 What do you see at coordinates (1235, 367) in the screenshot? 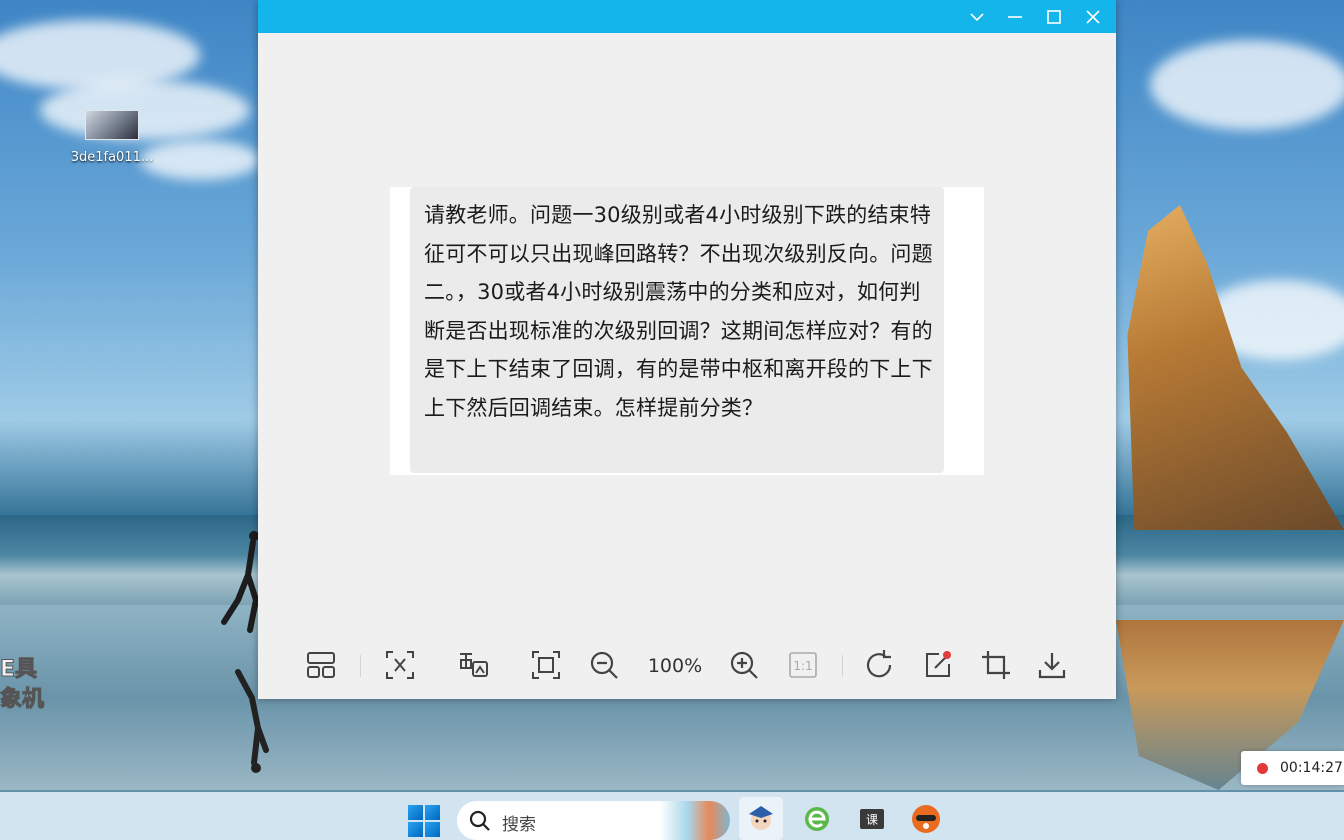
I see `sea-stack-rock` at bounding box center [1235, 367].